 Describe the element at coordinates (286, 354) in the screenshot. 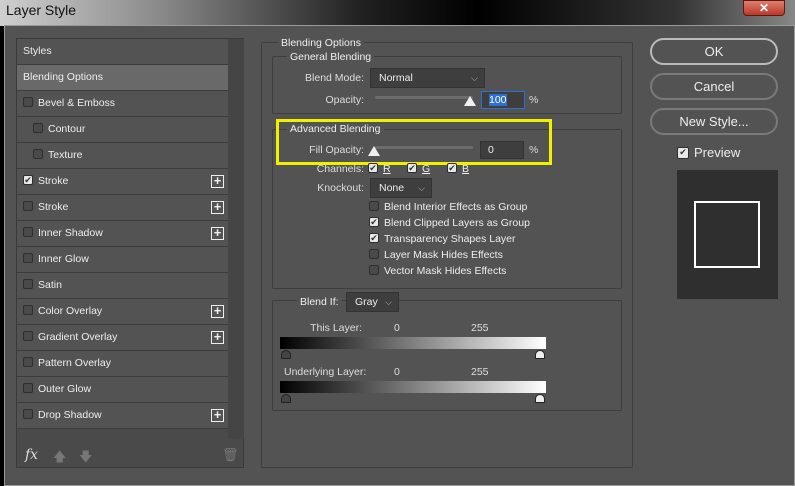

I see `this-layer-black-stop` at that location.